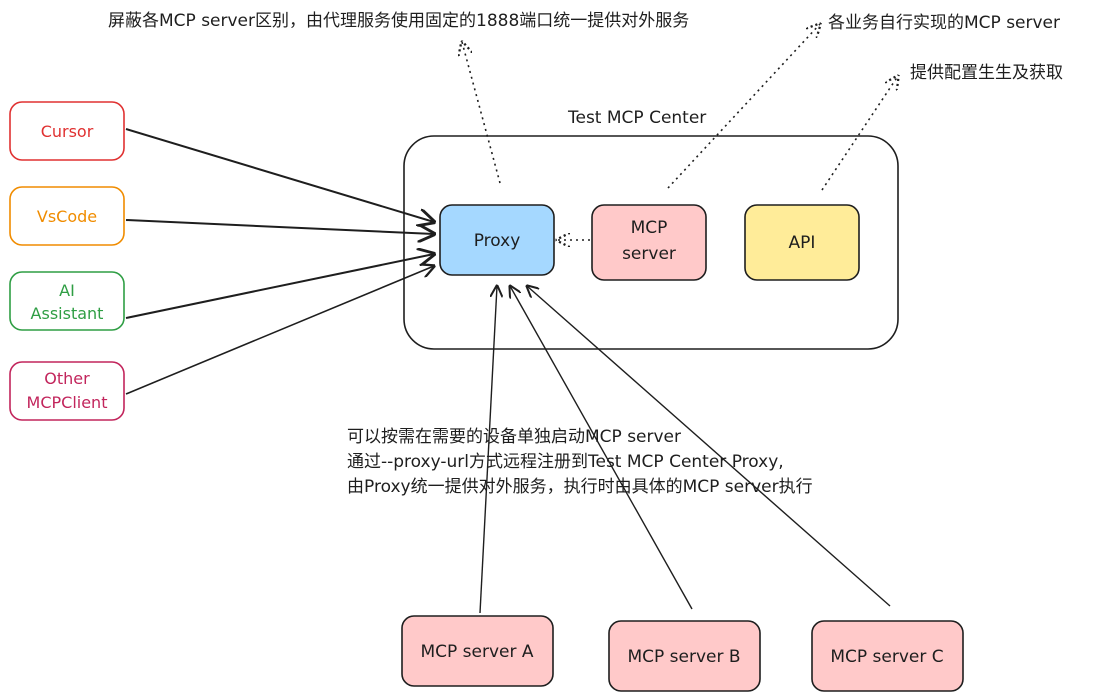  What do you see at coordinates (67, 402) in the screenshot?
I see `client-other-mcpclient-label-line2: MCPClient` at bounding box center [67, 402].